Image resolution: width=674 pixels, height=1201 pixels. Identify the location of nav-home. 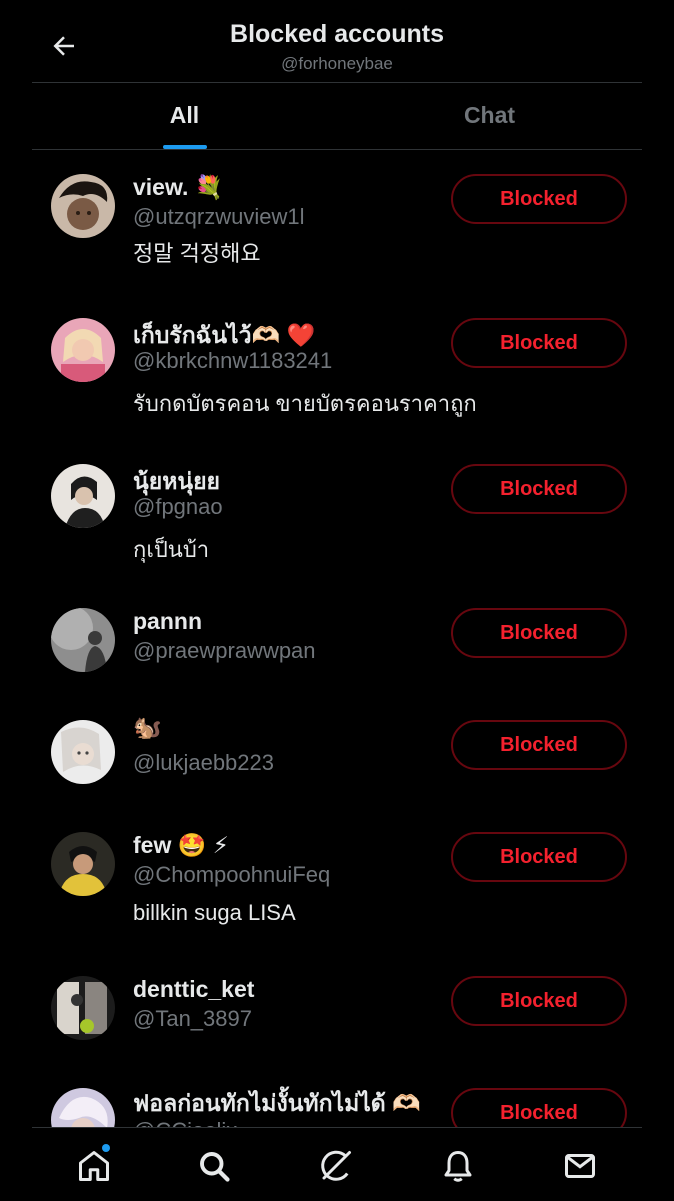
(94, 1165).